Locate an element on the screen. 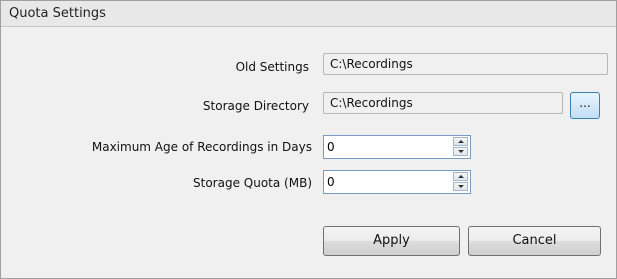 The width and height of the screenshot is (617, 279). panel-title: Quota Settings is located at coordinates (57, 13).